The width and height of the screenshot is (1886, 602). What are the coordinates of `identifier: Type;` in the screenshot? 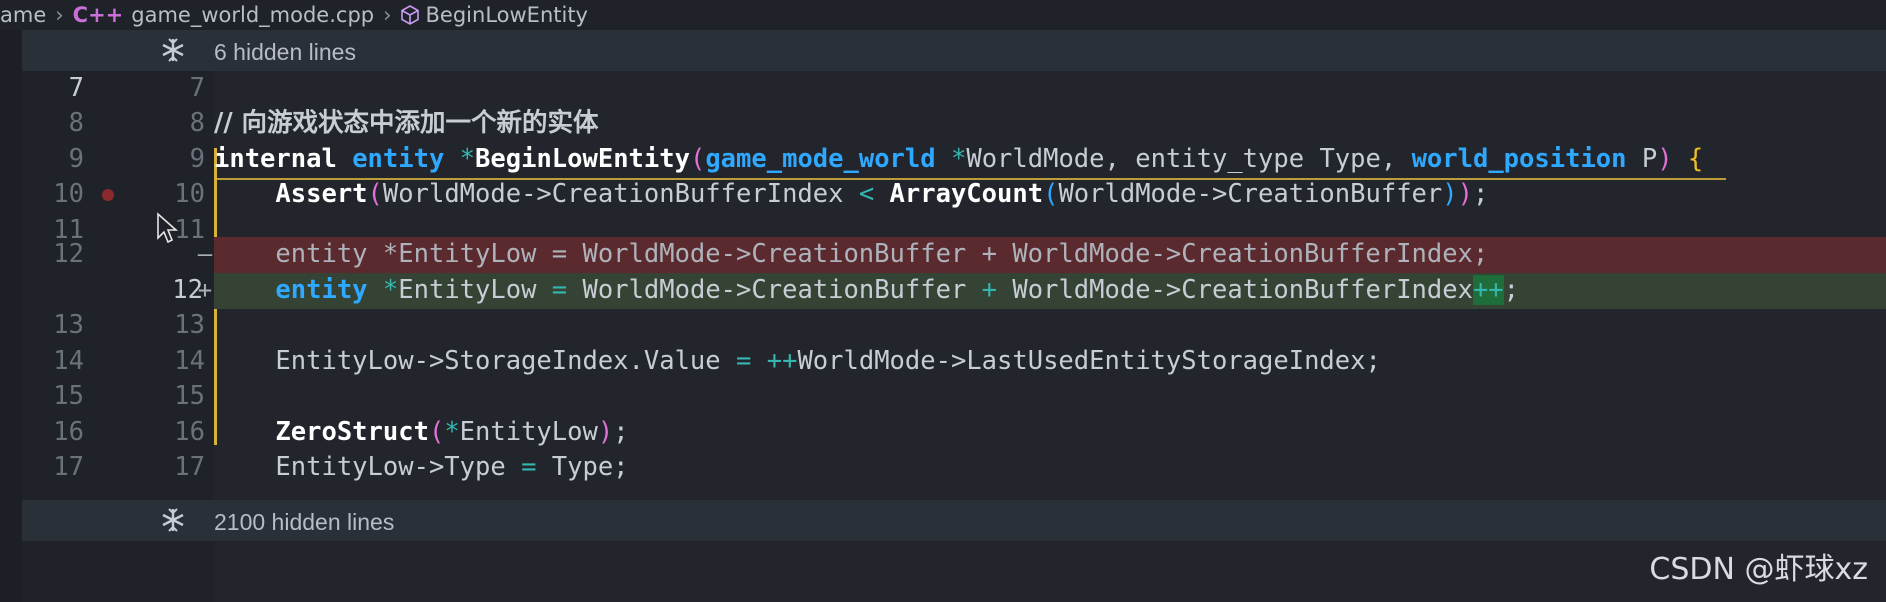 It's located at (582, 467).